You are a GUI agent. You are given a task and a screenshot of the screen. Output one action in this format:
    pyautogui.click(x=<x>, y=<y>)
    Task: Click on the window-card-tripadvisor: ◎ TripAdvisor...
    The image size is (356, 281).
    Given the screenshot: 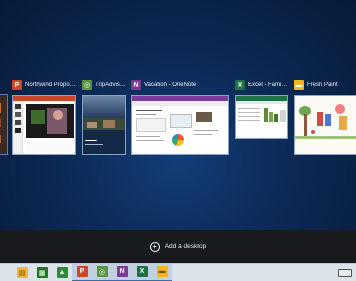 What is the action you would take?
    pyautogui.click(x=104, y=116)
    